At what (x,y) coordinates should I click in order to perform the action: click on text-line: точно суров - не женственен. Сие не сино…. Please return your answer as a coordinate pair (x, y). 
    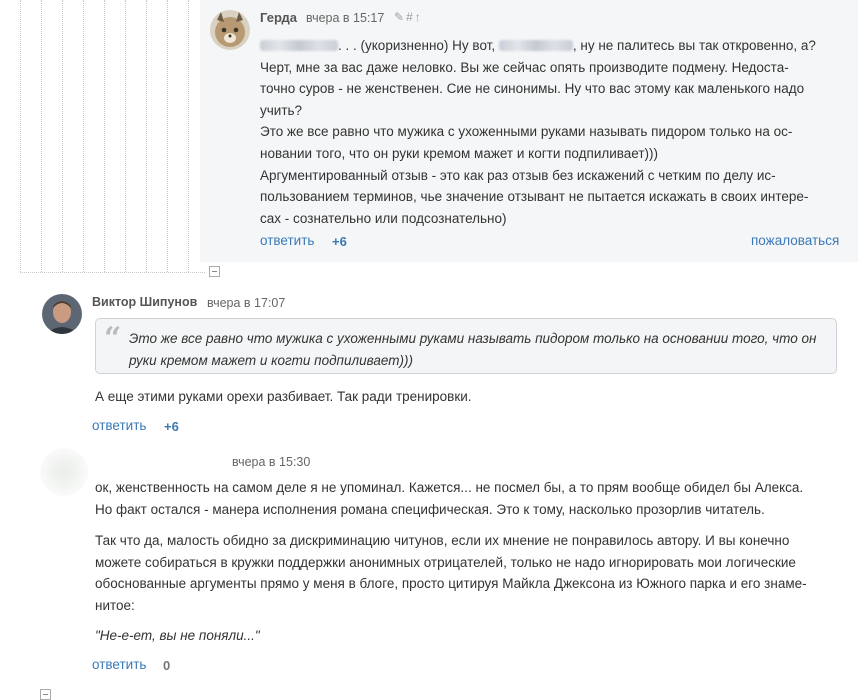
    Looking at the image, I should click on (532, 89).